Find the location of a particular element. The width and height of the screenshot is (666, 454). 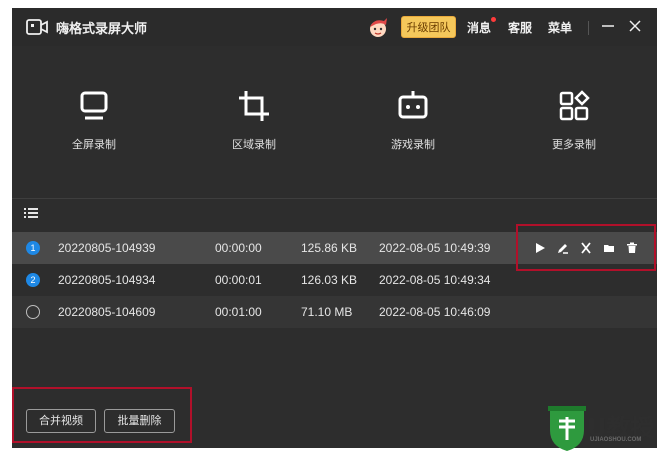

grid-icon is located at coordinates (574, 105).